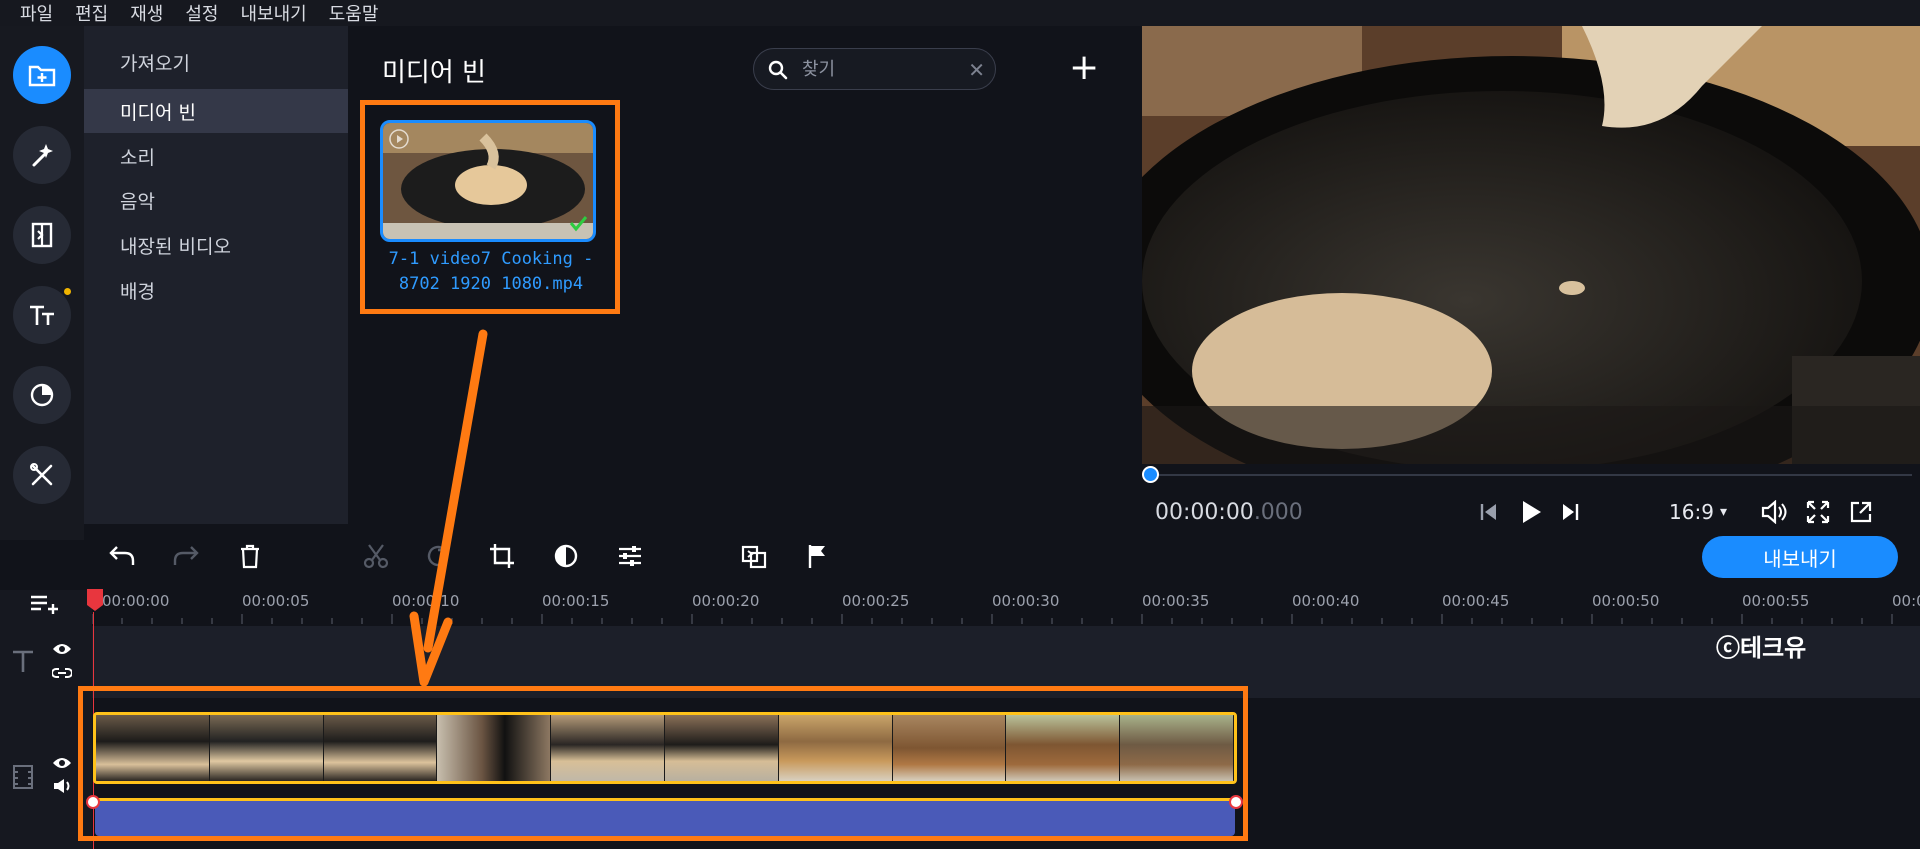  I want to click on clip-thumbnail, so click(488, 181).